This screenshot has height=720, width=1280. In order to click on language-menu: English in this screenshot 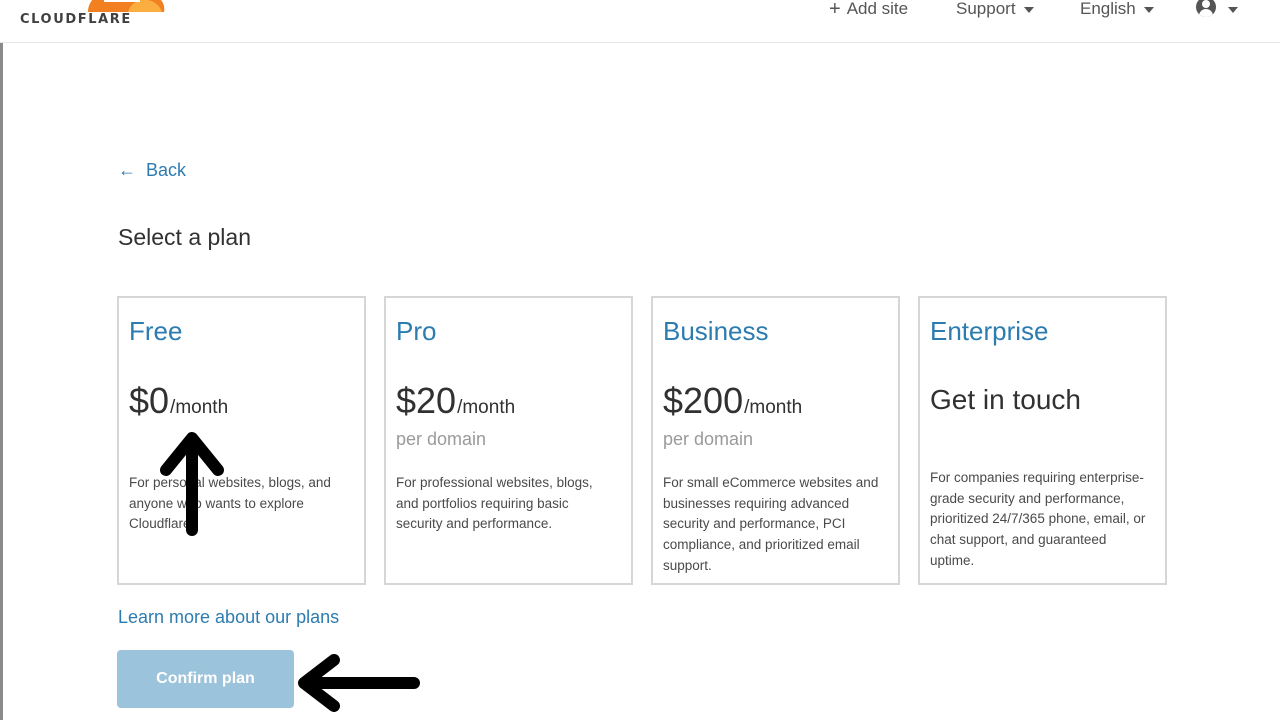, I will do `click(1117, 9)`.